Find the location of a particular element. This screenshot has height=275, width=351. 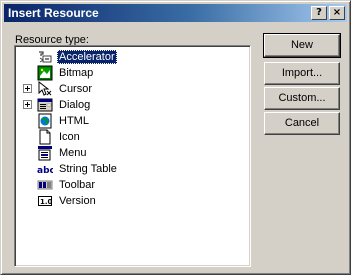

tree-item-label: String Table is located at coordinates (88, 169).